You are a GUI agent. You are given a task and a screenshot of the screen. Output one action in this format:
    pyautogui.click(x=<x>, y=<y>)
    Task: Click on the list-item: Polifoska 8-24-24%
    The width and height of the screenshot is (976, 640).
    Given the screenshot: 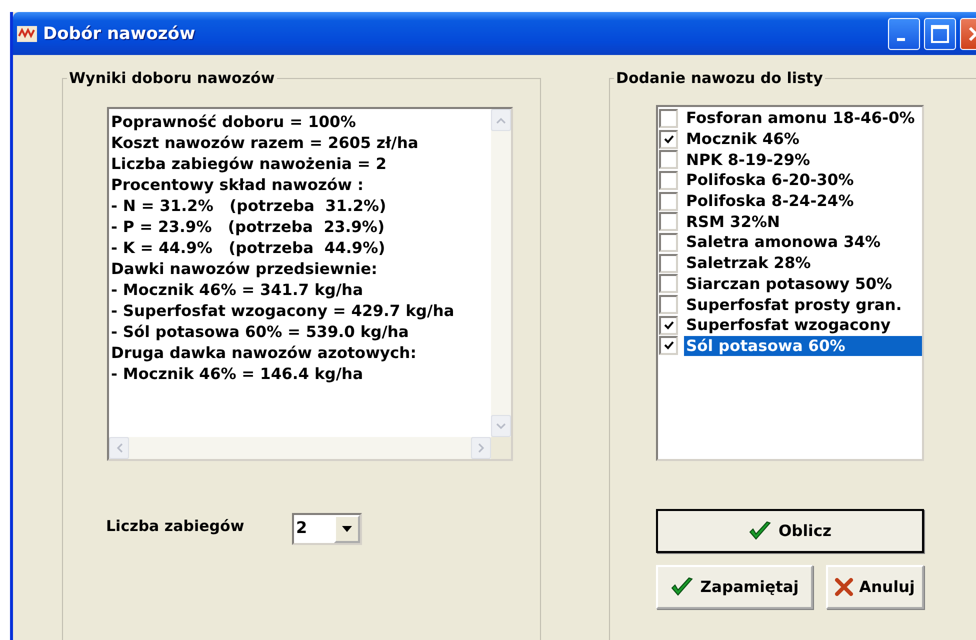 What is the action you would take?
    pyautogui.click(x=803, y=201)
    